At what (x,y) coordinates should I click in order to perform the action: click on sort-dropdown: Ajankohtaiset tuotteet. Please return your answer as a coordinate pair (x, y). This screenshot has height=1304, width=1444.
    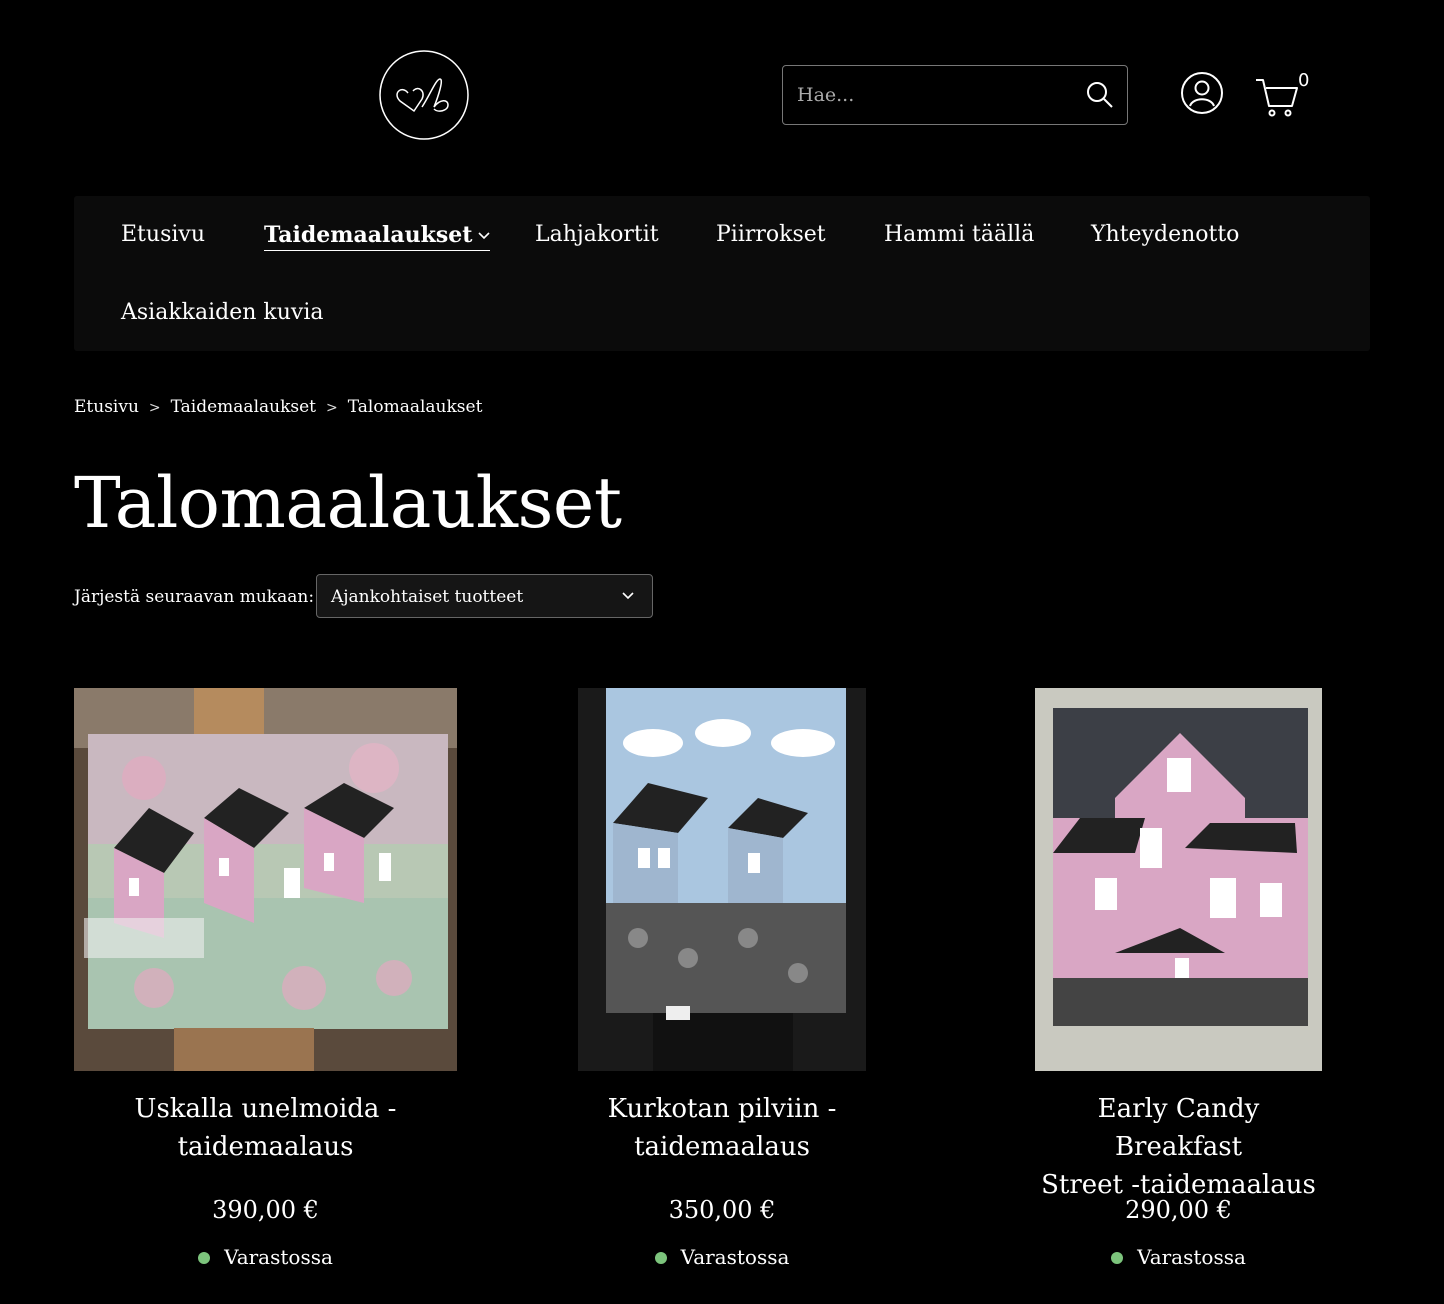
    Looking at the image, I should click on (484, 596).